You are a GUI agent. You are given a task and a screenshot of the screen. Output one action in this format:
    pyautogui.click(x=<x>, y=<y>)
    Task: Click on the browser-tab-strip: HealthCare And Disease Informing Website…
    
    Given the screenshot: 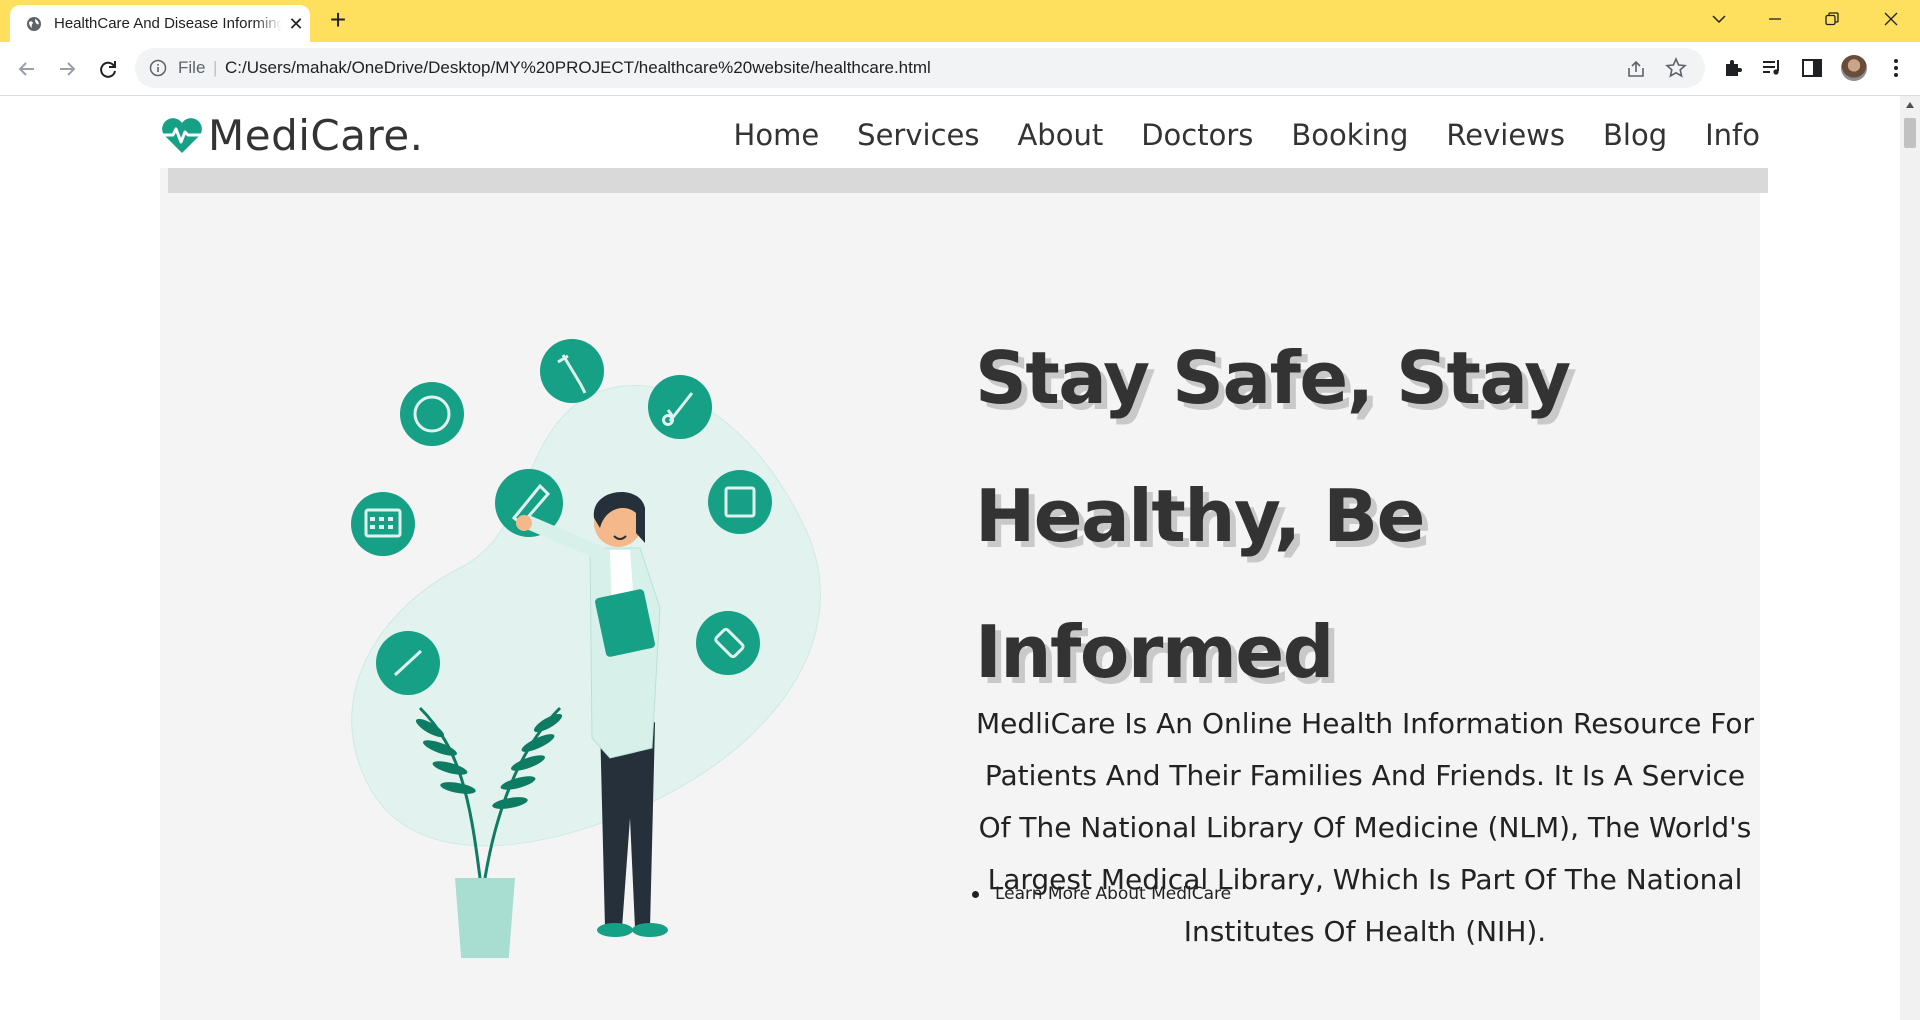 What is the action you would take?
    pyautogui.click(x=960, y=21)
    